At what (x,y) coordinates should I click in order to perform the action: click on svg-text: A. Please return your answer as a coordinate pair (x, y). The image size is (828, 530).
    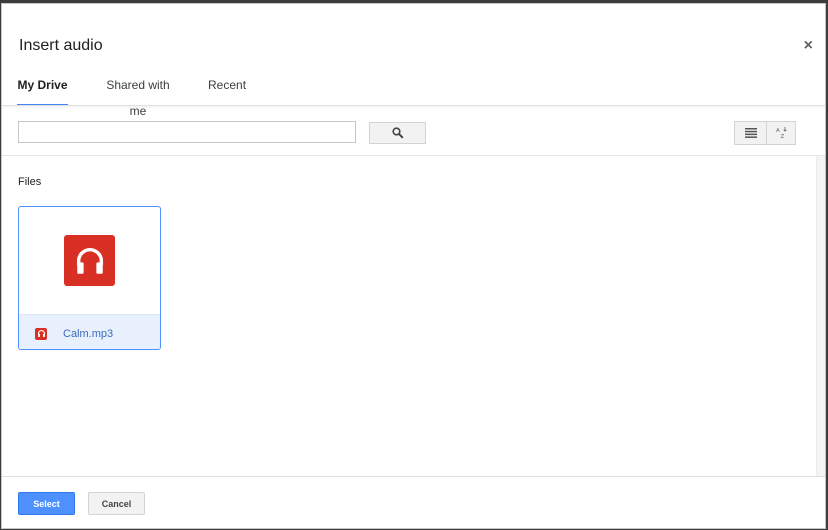
    Looking at the image, I should click on (778, 131).